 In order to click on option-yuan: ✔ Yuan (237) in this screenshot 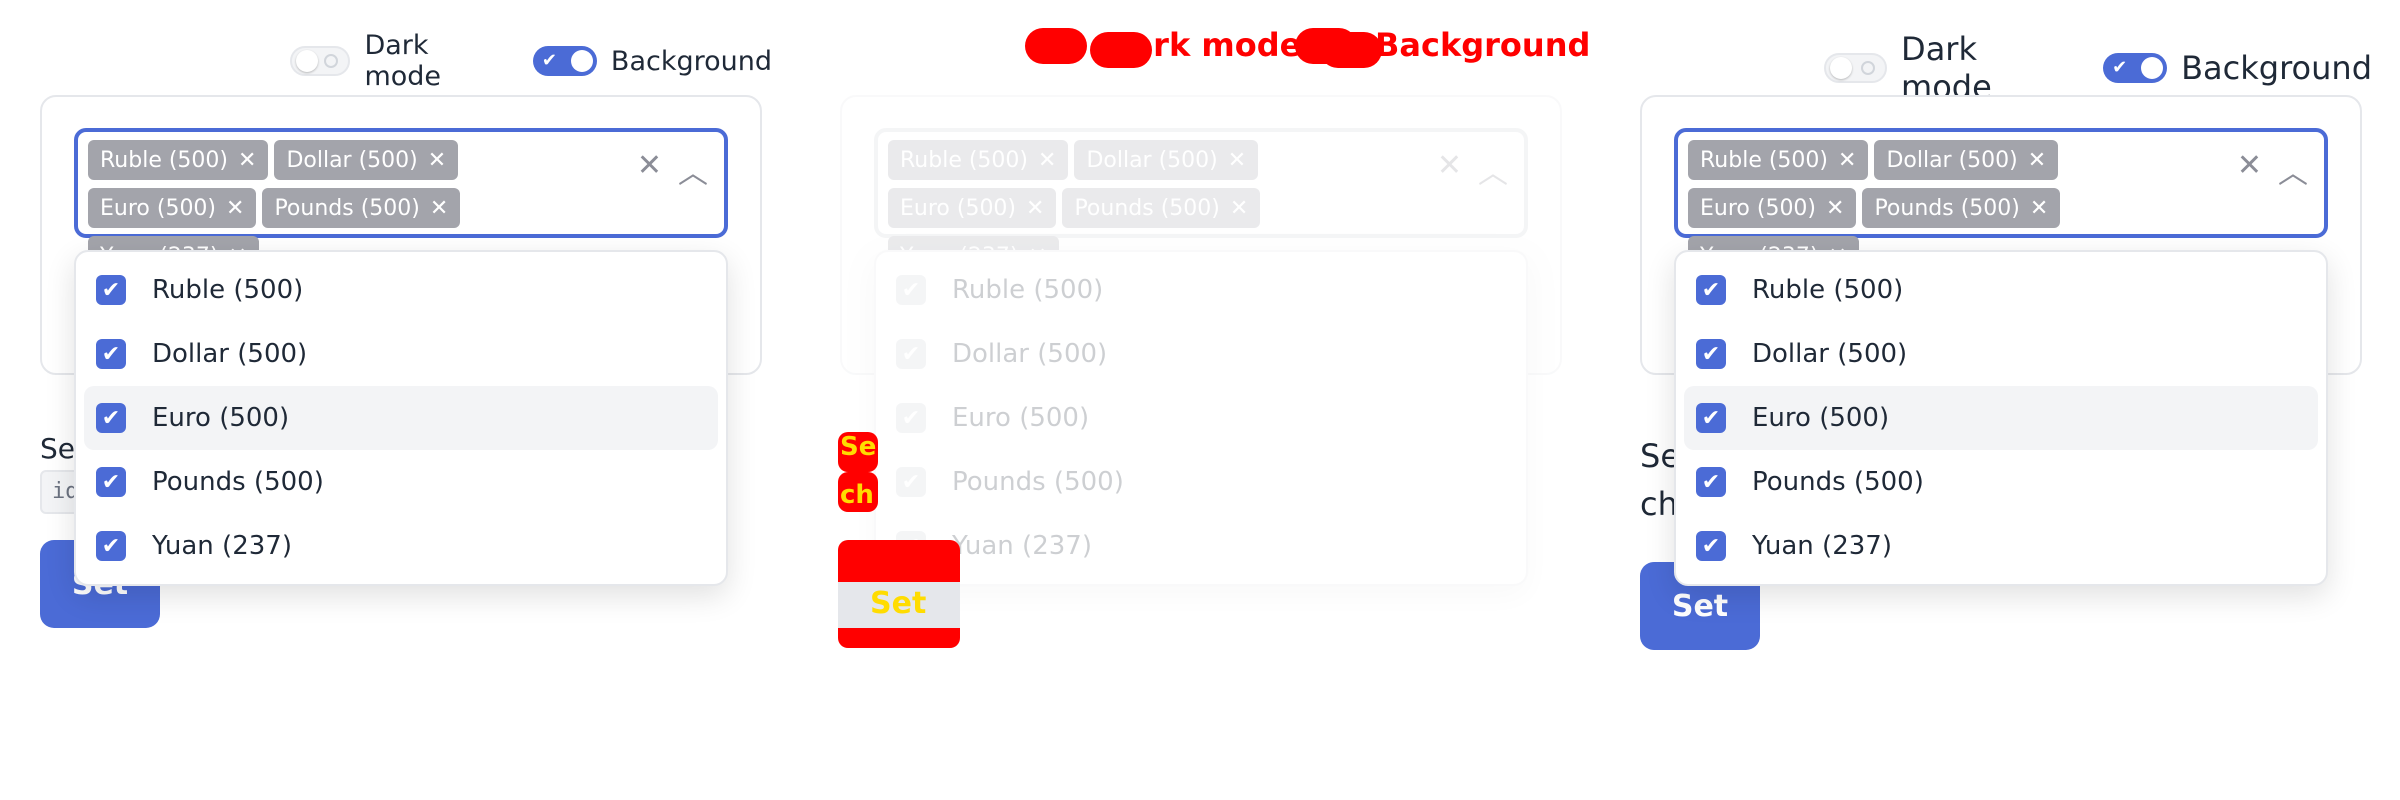, I will do `click(401, 546)`.